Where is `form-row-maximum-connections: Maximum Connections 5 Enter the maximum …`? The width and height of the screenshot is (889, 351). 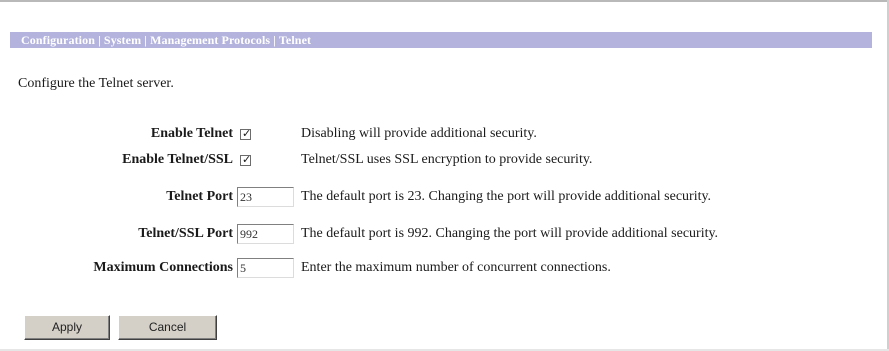 form-row-maximum-connections: Maximum Connections 5 Enter the maximum … is located at coordinates (444, 269).